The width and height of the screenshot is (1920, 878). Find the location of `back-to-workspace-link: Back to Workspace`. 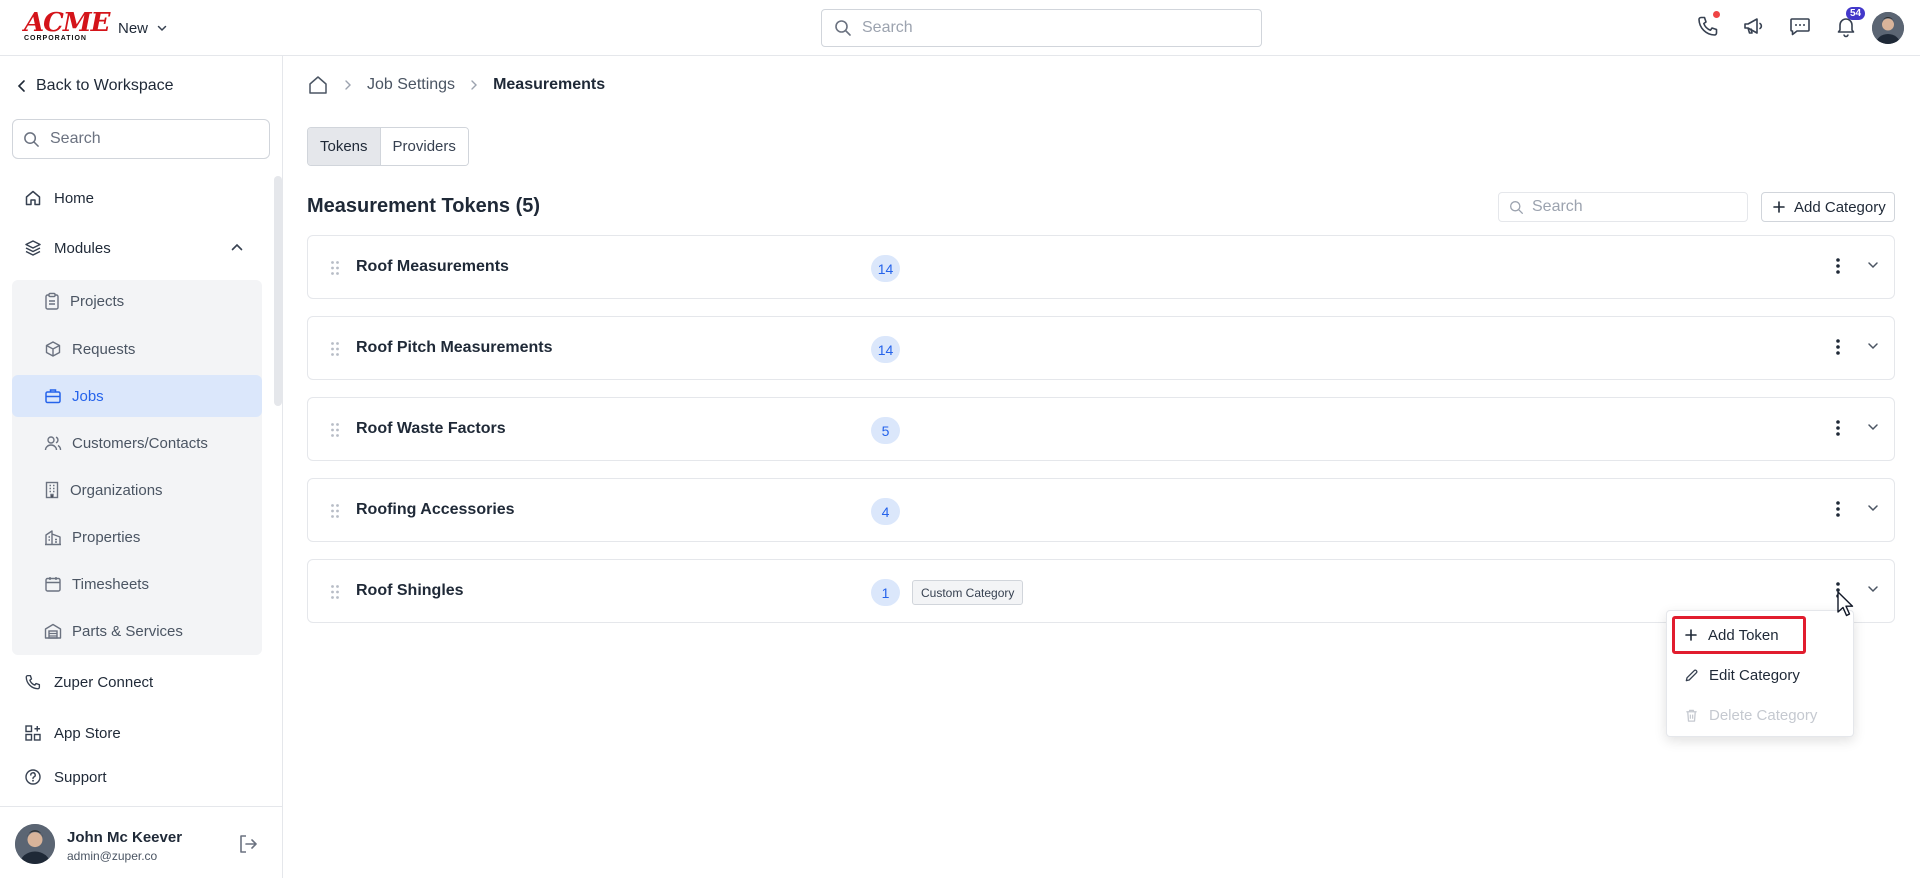

back-to-workspace-link: Back to Workspace is located at coordinates (95, 86).